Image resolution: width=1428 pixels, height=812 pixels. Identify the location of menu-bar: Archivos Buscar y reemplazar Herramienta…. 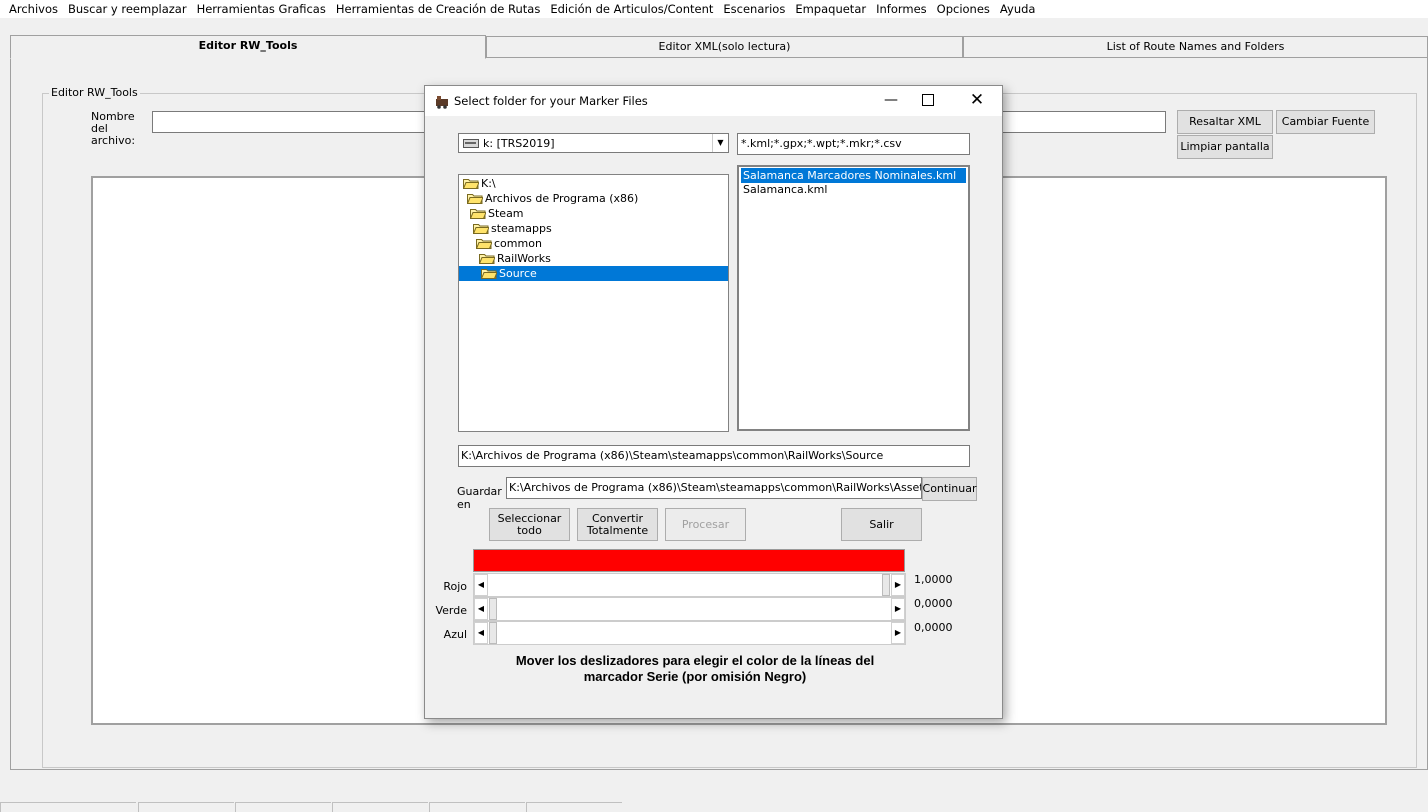
(714, 9).